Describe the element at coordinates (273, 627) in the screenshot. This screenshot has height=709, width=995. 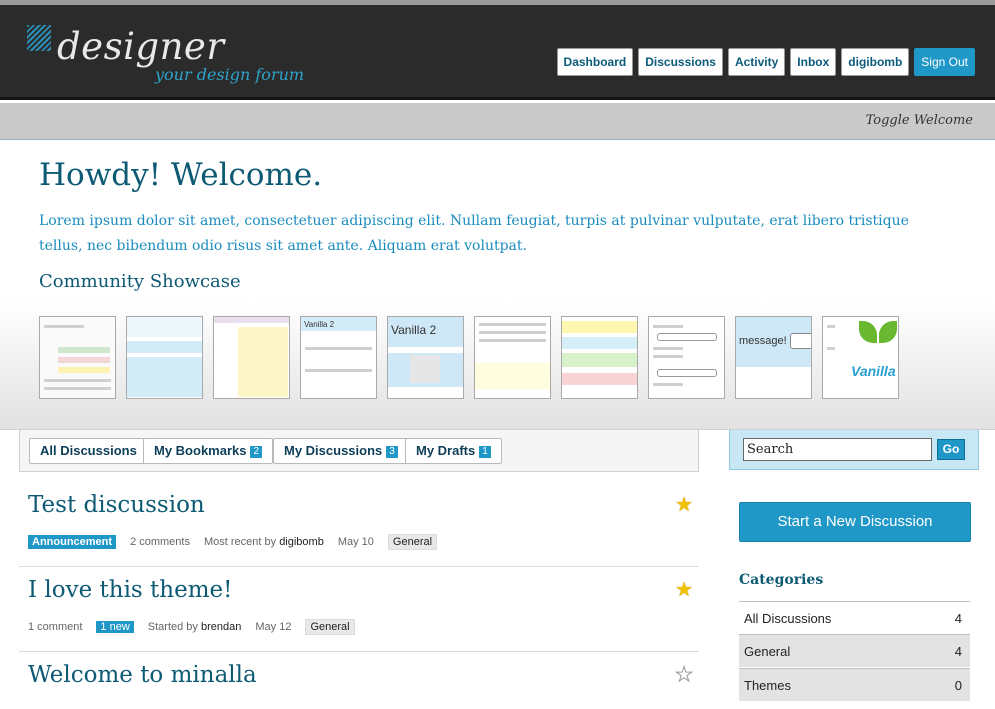
I see `discussion-date: May 12` at that location.